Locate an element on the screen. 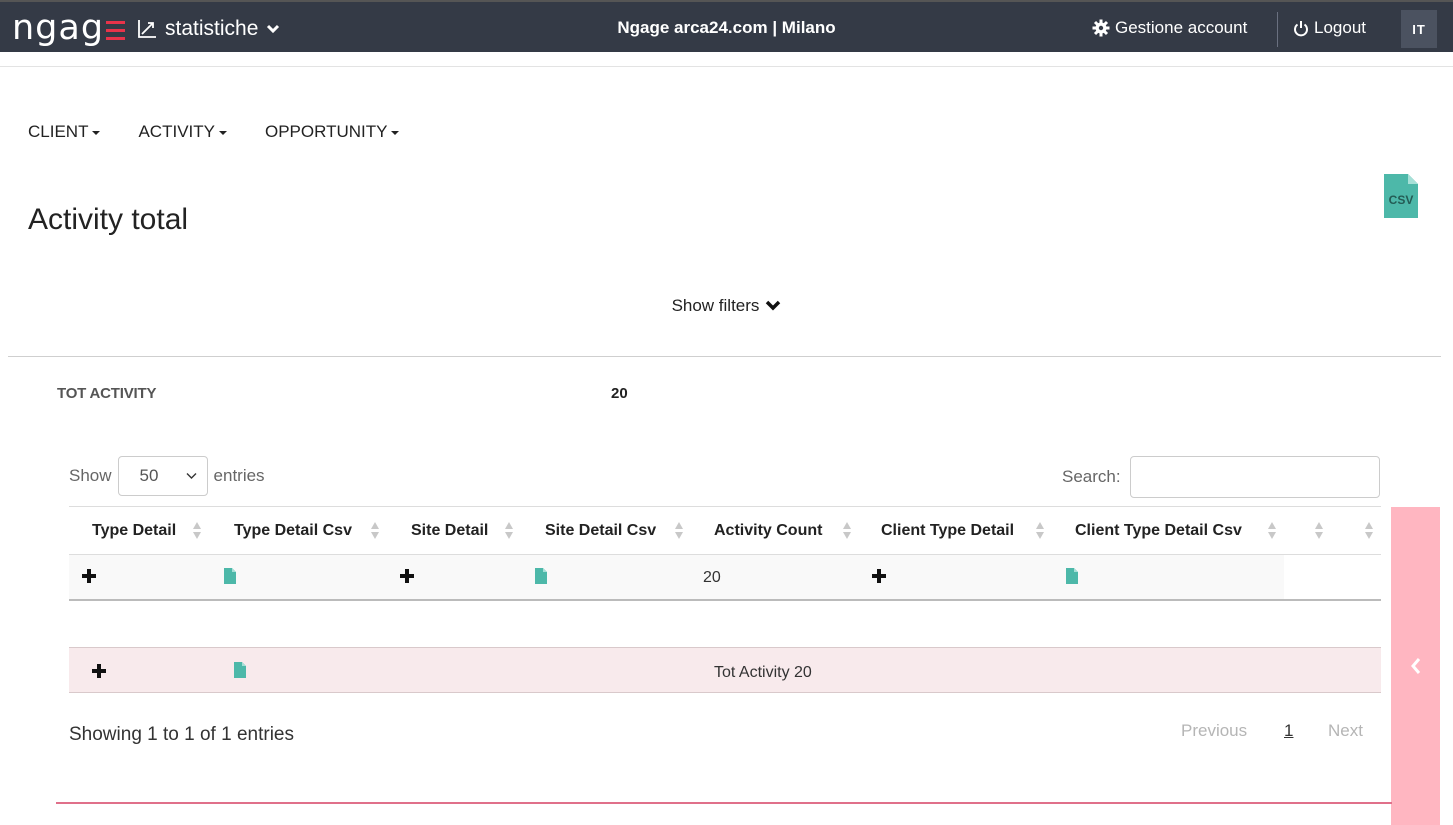  account-label: Gestione account is located at coordinates (1181, 27).